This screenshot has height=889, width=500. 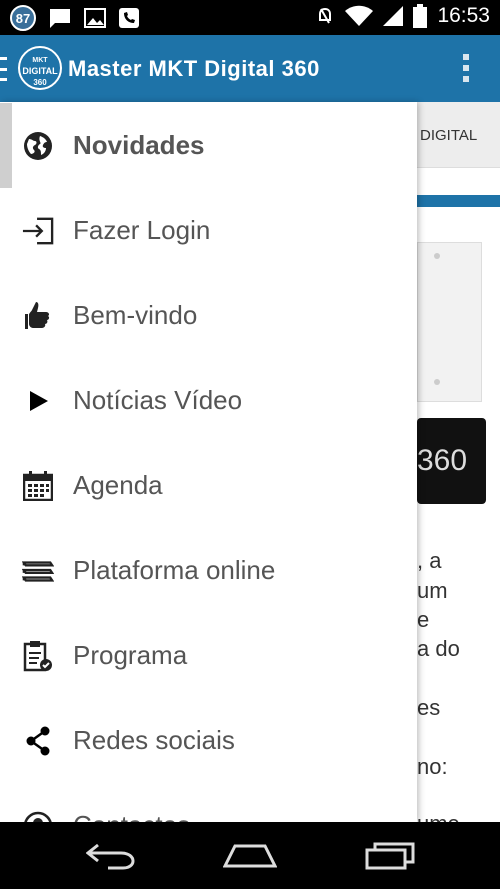 I want to click on status-left: 87, so click(x=75, y=18).